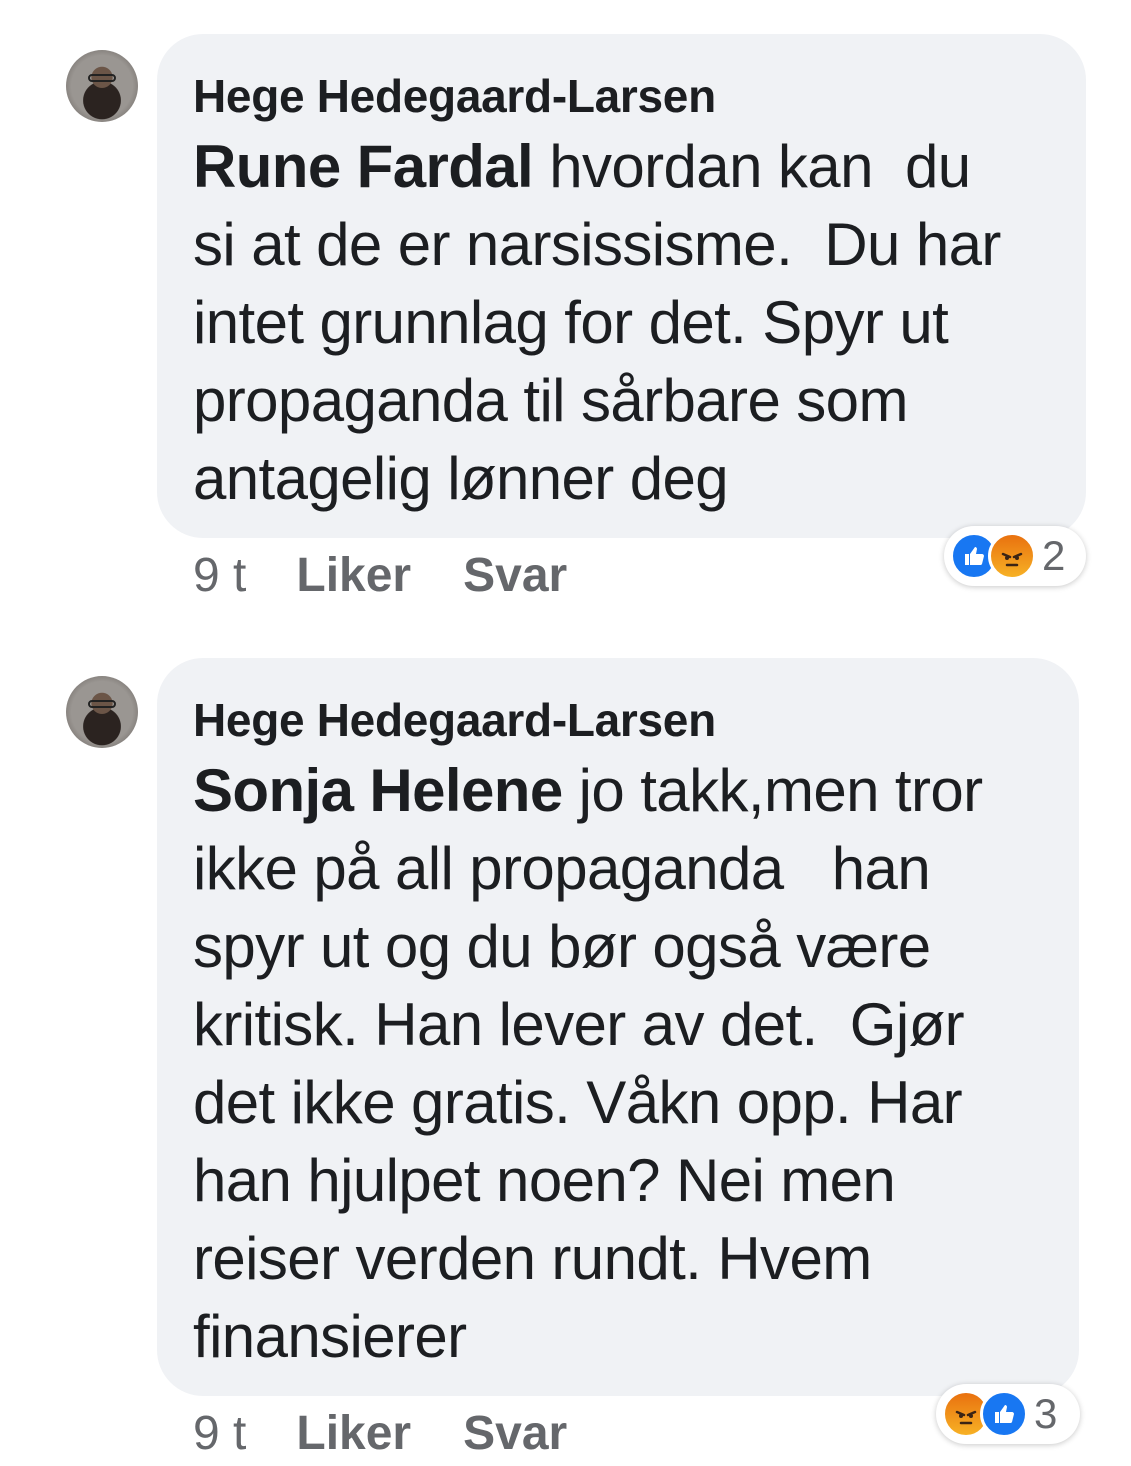 The width and height of the screenshot is (1131, 1466). What do you see at coordinates (562, 868) in the screenshot?
I see `comment-line: ikke på all propaganda han` at bounding box center [562, 868].